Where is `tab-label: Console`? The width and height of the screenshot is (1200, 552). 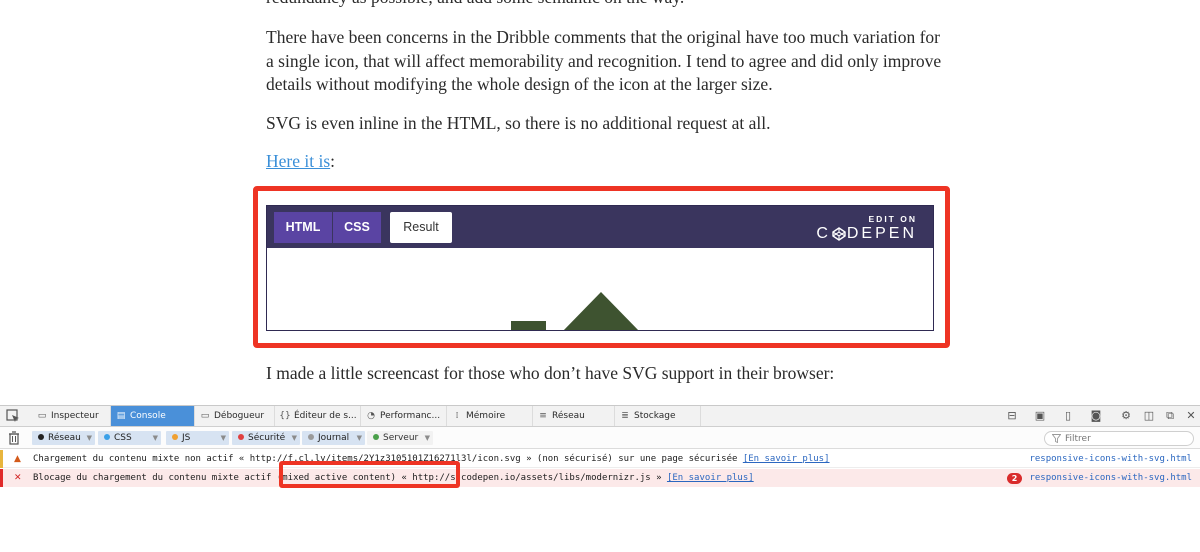
tab-label: Console is located at coordinates (148, 416).